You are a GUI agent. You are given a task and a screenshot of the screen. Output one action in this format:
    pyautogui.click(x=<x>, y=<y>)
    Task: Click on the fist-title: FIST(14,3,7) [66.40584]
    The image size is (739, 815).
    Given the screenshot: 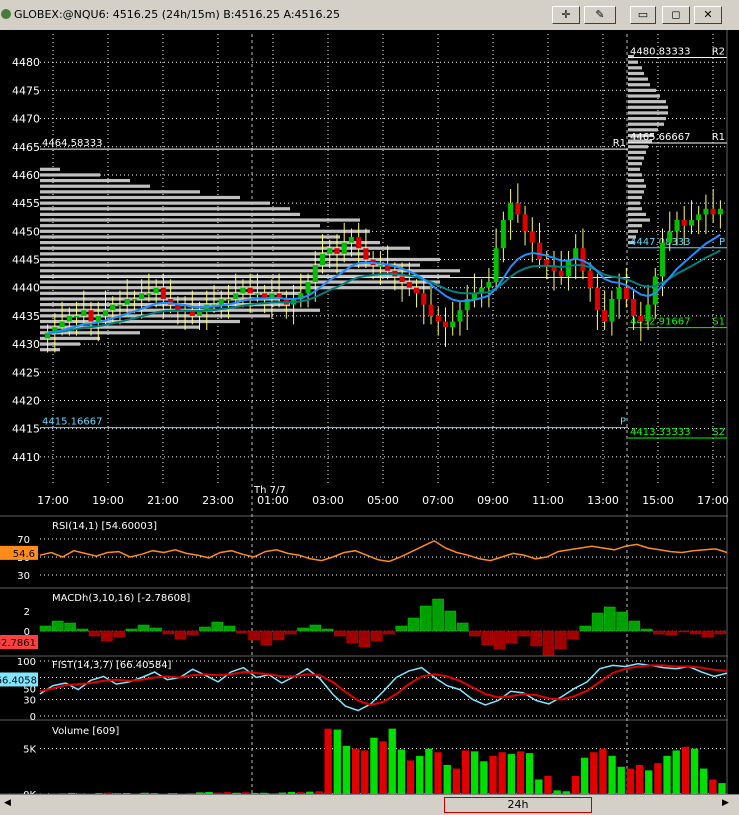 What is the action you would take?
    pyautogui.click(x=112, y=665)
    